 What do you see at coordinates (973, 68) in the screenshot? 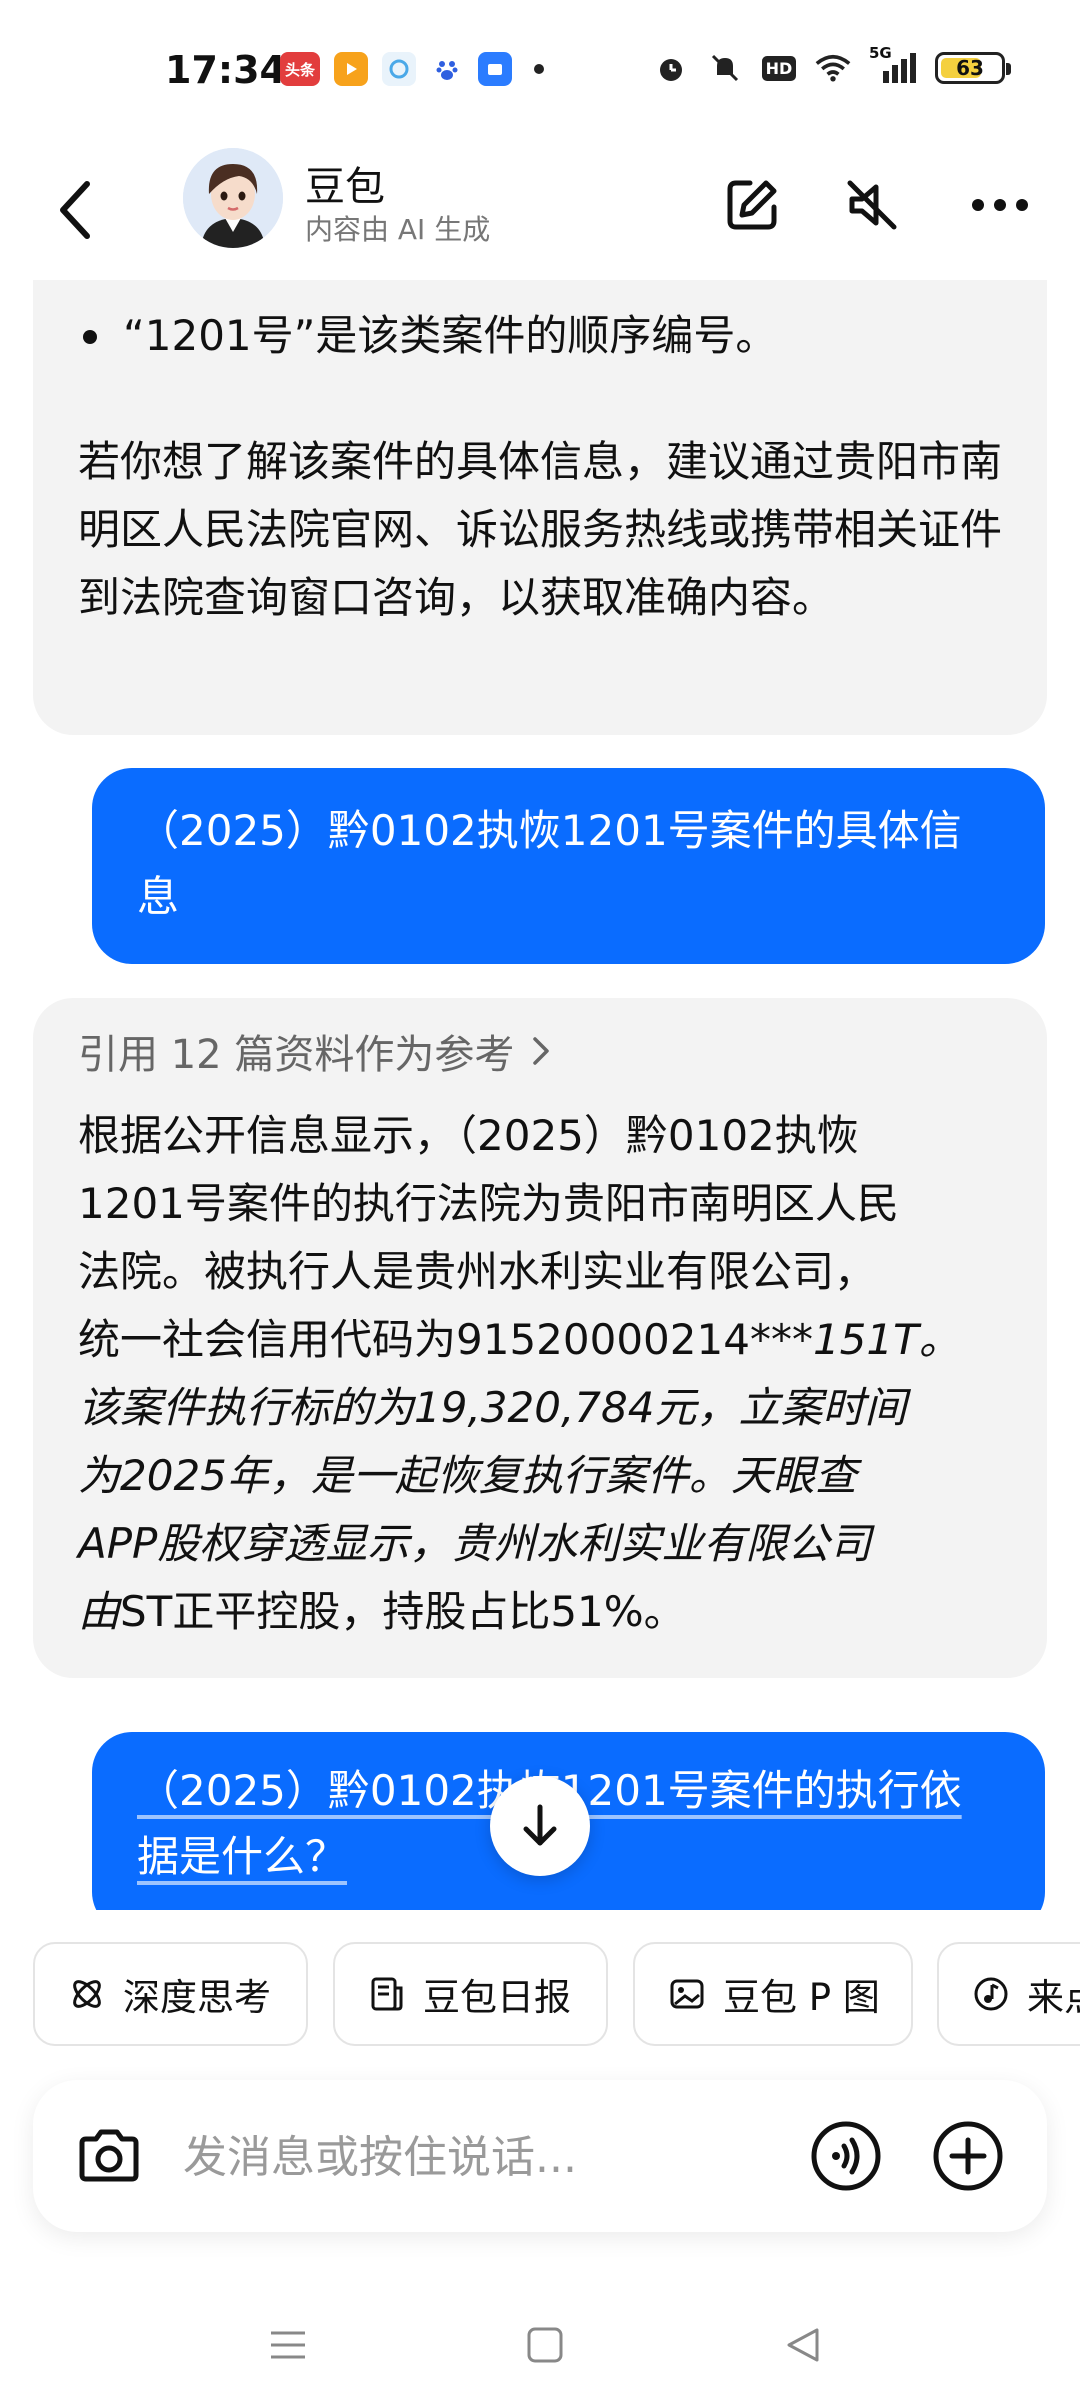
I see `battery-icon: 63` at bounding box center [973, 68].